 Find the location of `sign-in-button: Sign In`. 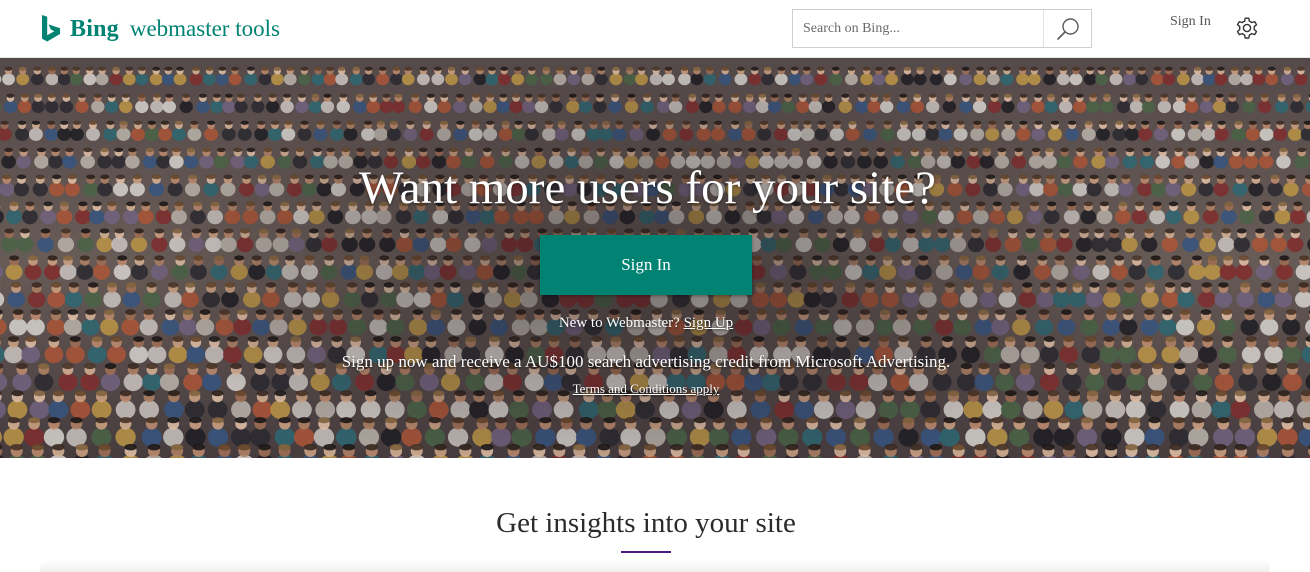

sign-in-button: Sign In is located at coordinates (646, 265).